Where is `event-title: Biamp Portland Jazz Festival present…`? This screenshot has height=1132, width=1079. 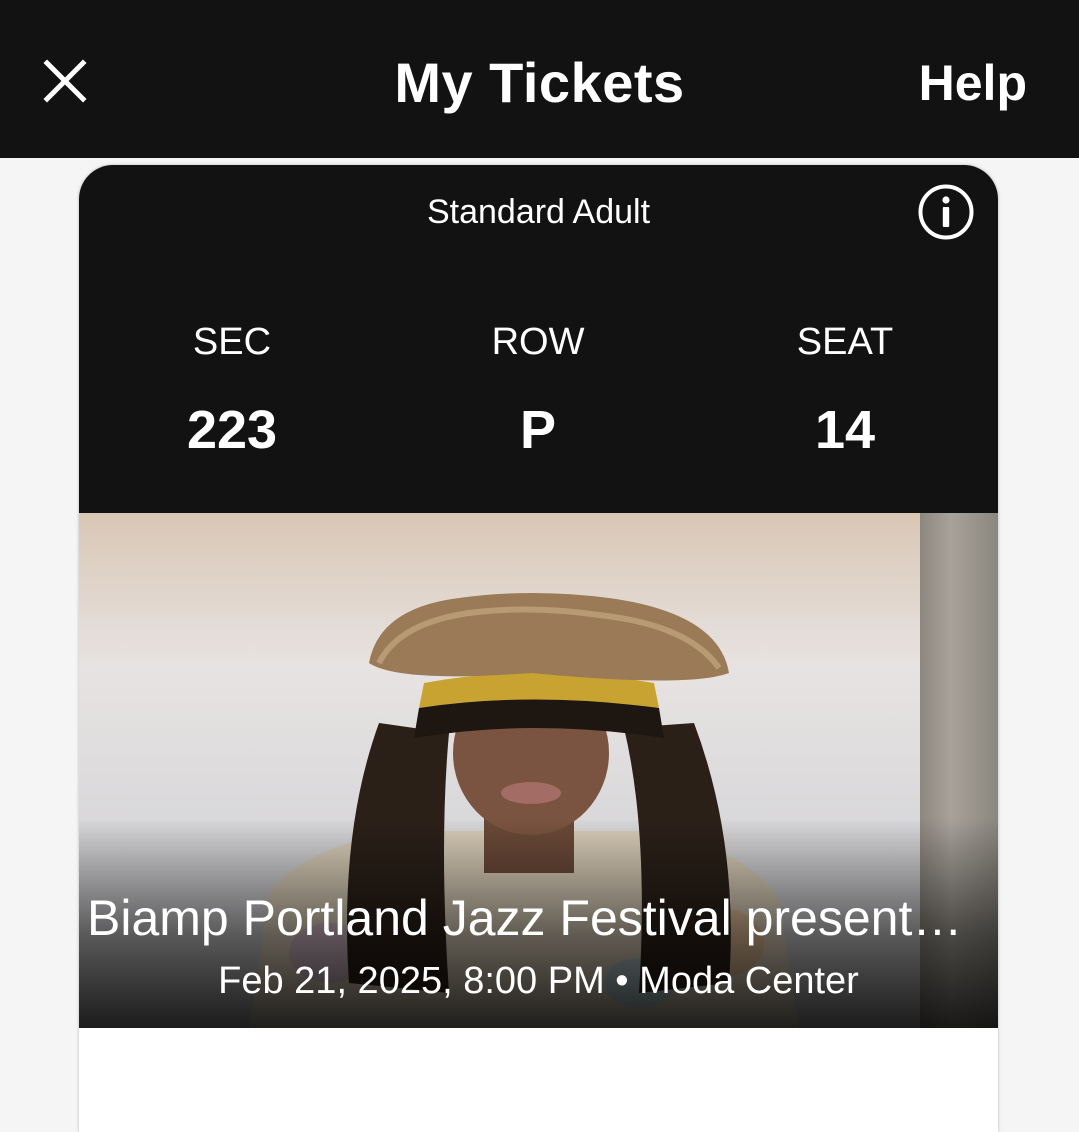
event-title: Biamp Portland Jazz Festival present… is located at coordinates (525, 918).